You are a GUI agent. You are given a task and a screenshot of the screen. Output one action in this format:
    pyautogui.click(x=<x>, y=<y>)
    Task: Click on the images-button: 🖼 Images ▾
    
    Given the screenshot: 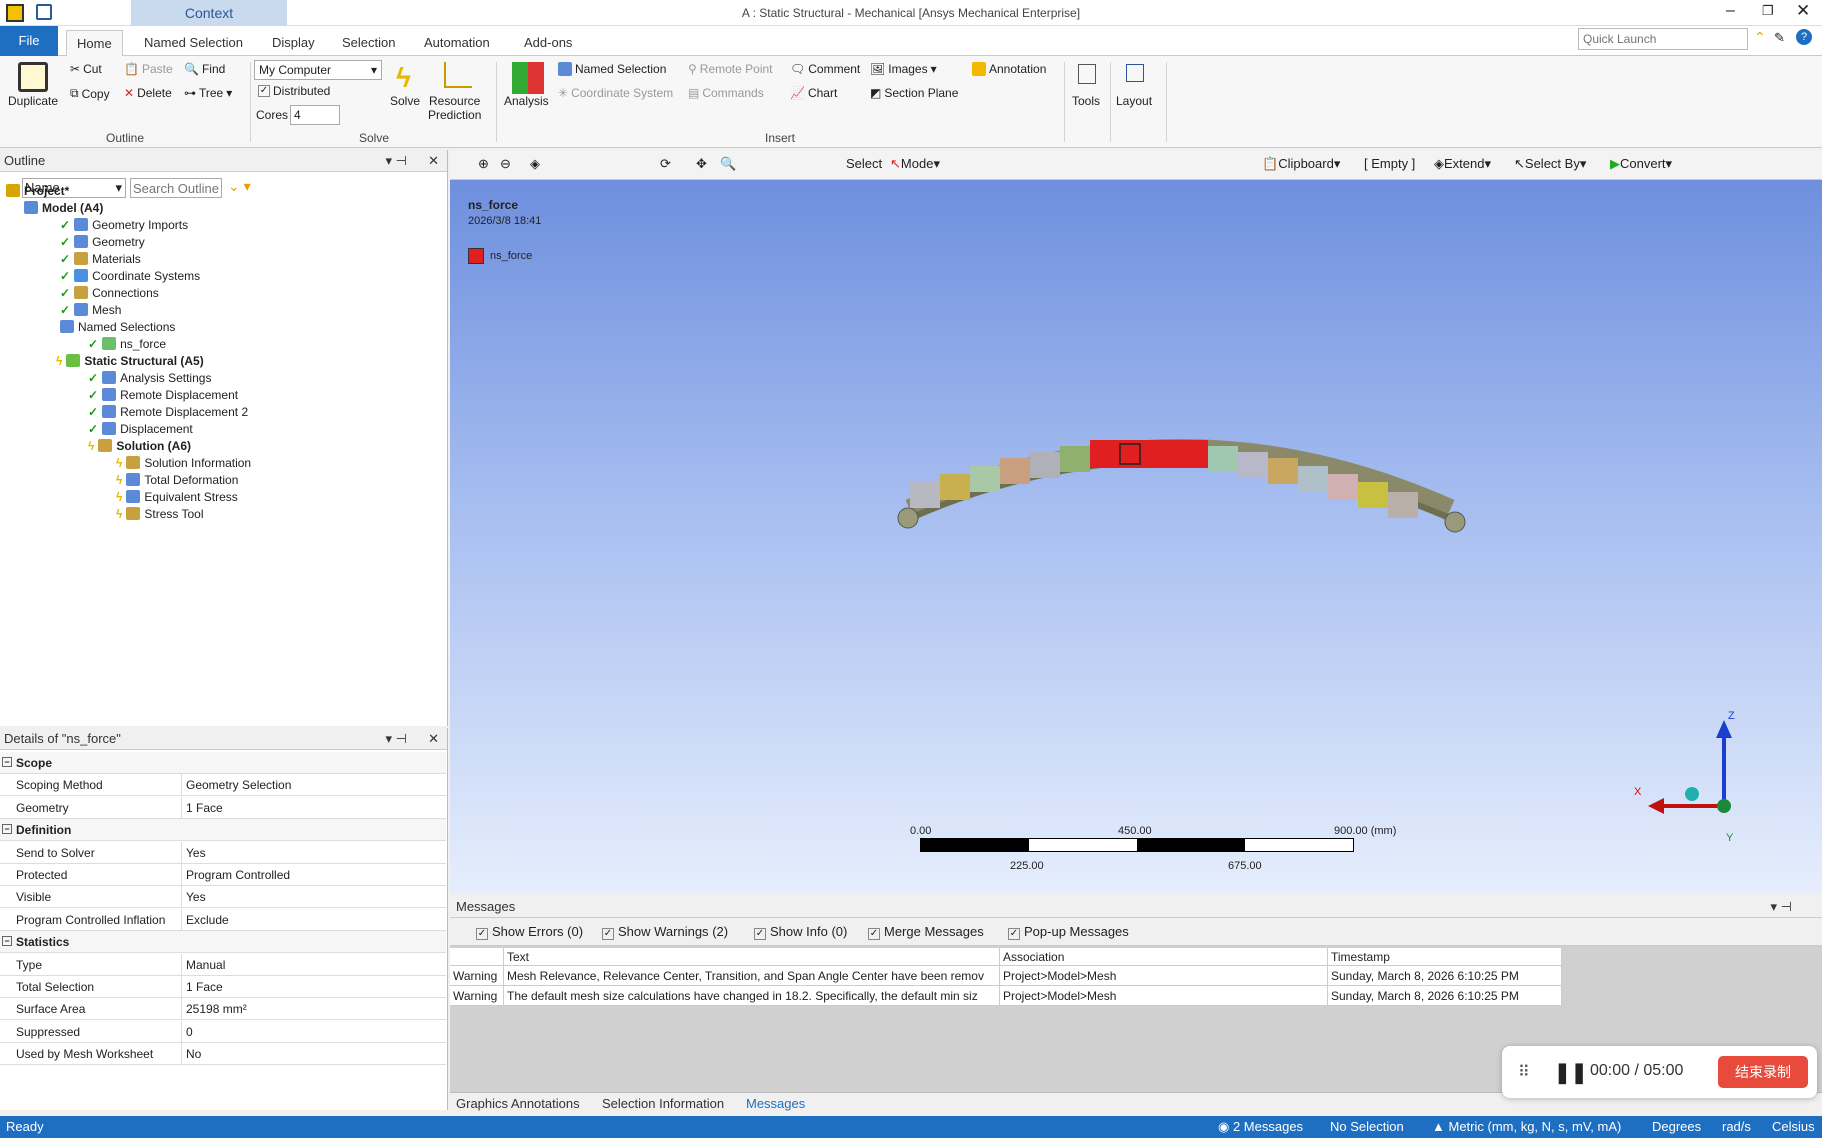 What is the action you would take?
    pyautogui.click(x=903, y=69)
    